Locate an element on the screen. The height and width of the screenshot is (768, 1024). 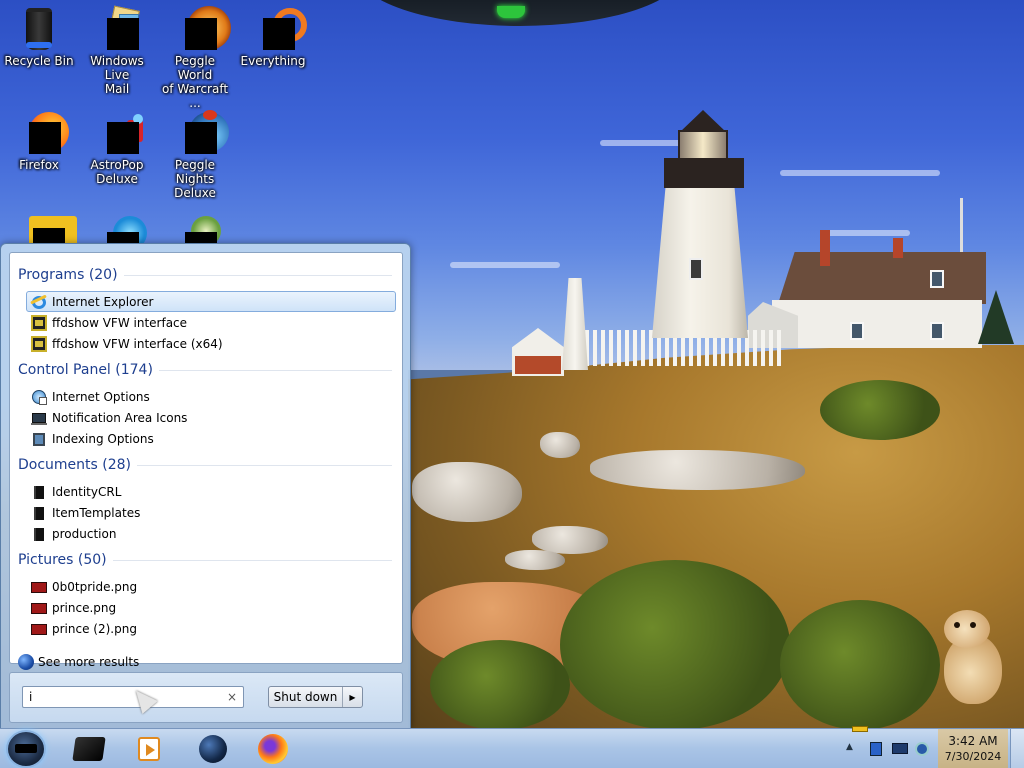
group-heading-control-panel: Control Panel (174) is located at coordinates (205, 370).